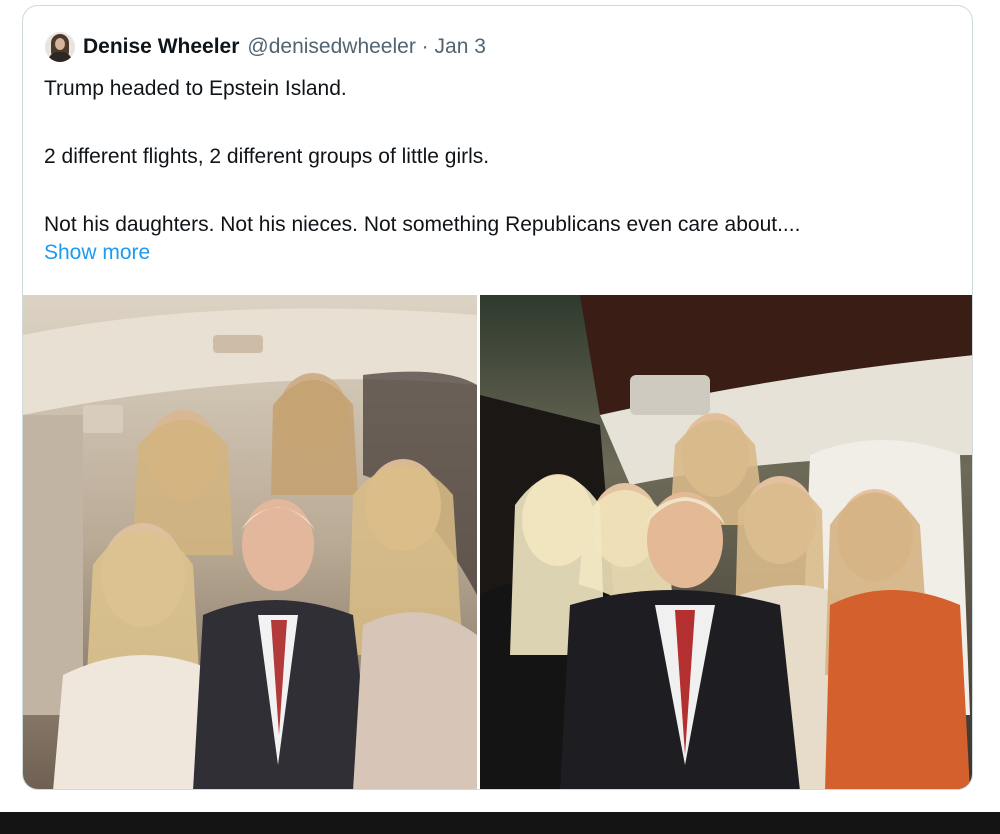 This screenshot has height=834, width=1000. Describe the element at coordinates (60, 47) in the screenshot. I see `avatar` at that location.